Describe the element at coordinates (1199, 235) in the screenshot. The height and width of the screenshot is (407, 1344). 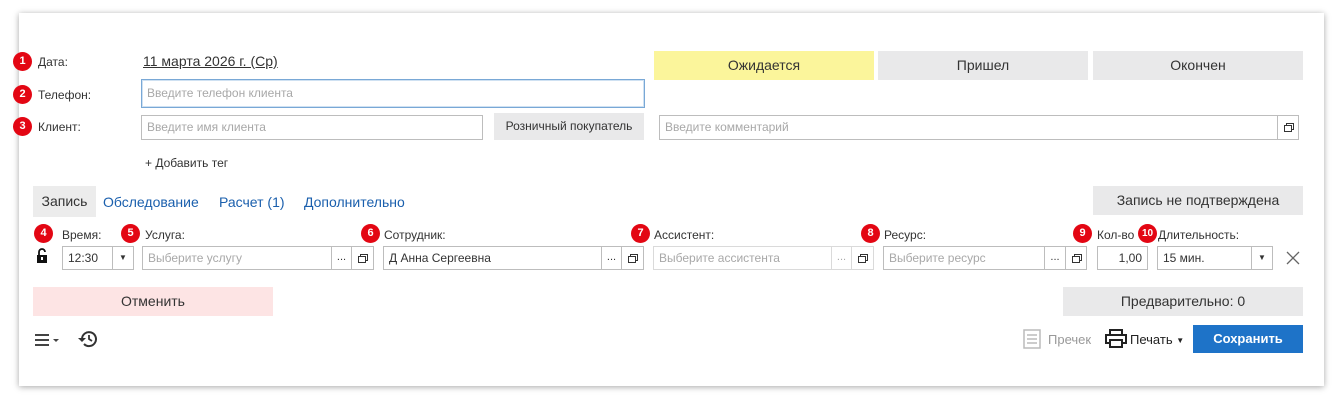
I see `duration-label: Длительность:` at that location.